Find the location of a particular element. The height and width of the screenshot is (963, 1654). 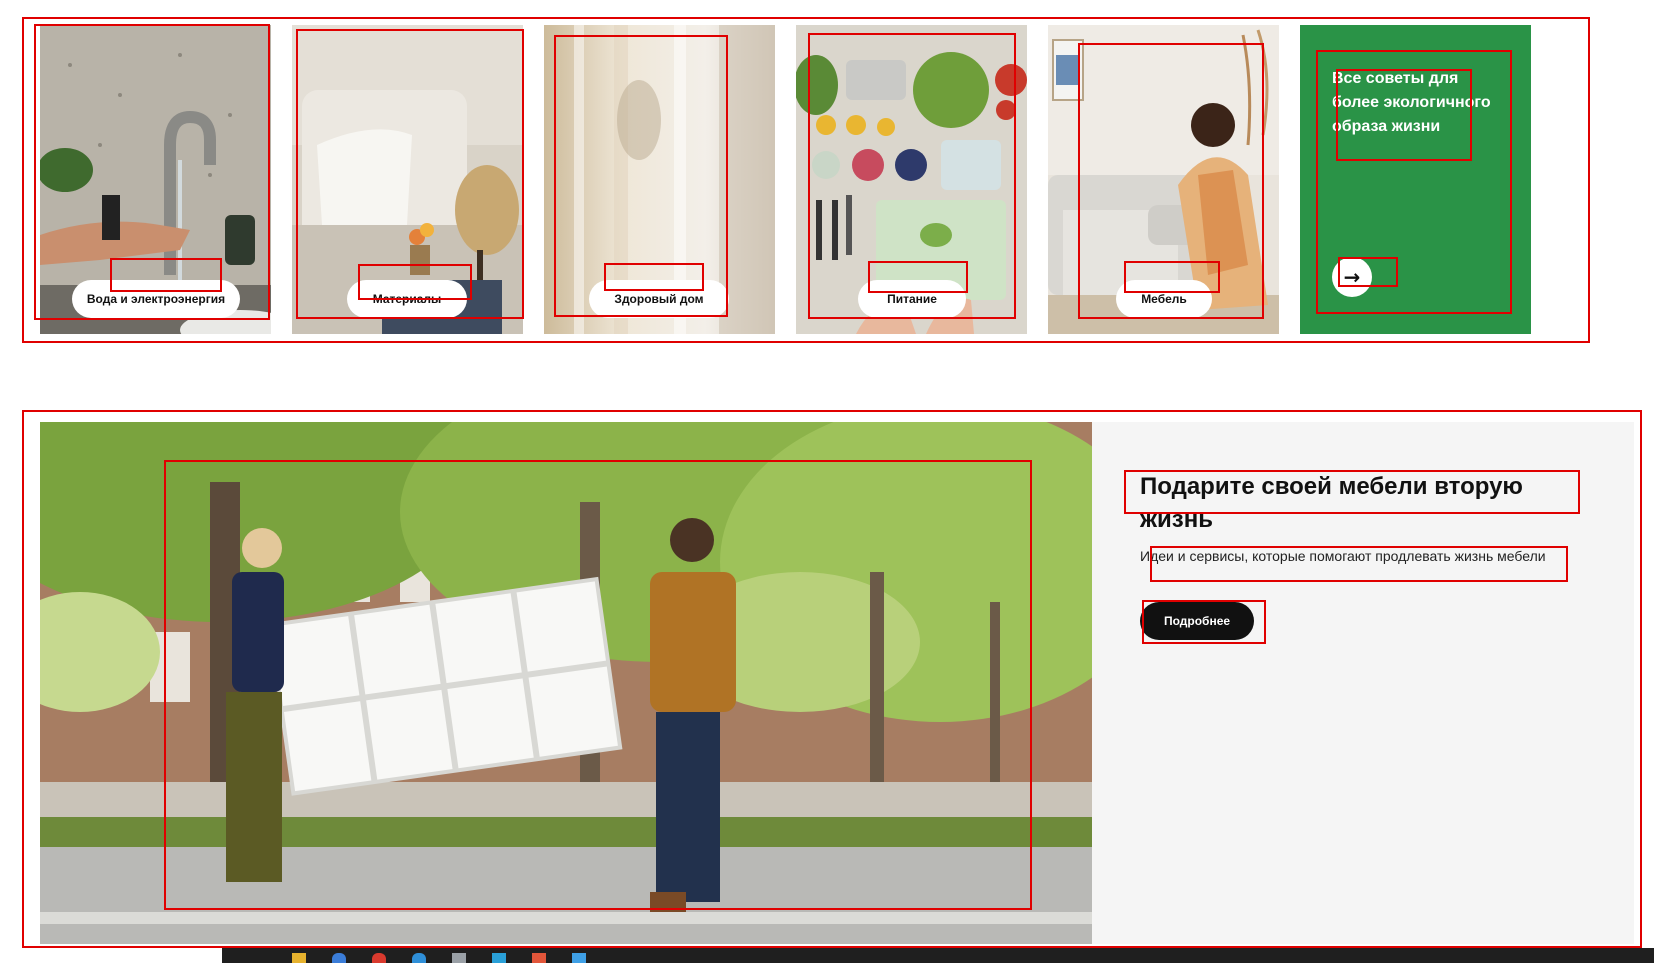

eco-tile-healthy-home: Здоровый дом is located at coordinates (659, 179).